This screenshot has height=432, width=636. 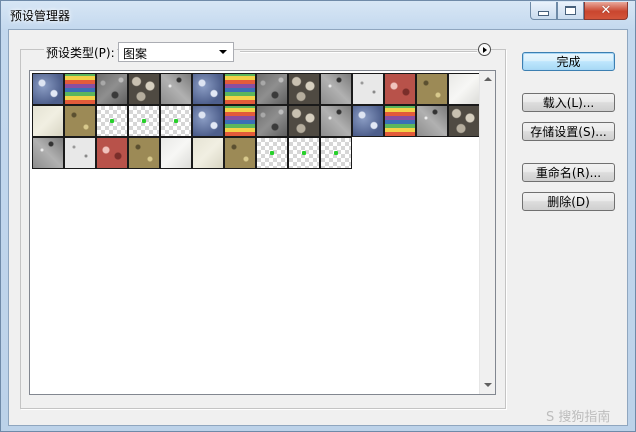 I want to click on window-title: 预设管理器, so click(x=40, y=16).